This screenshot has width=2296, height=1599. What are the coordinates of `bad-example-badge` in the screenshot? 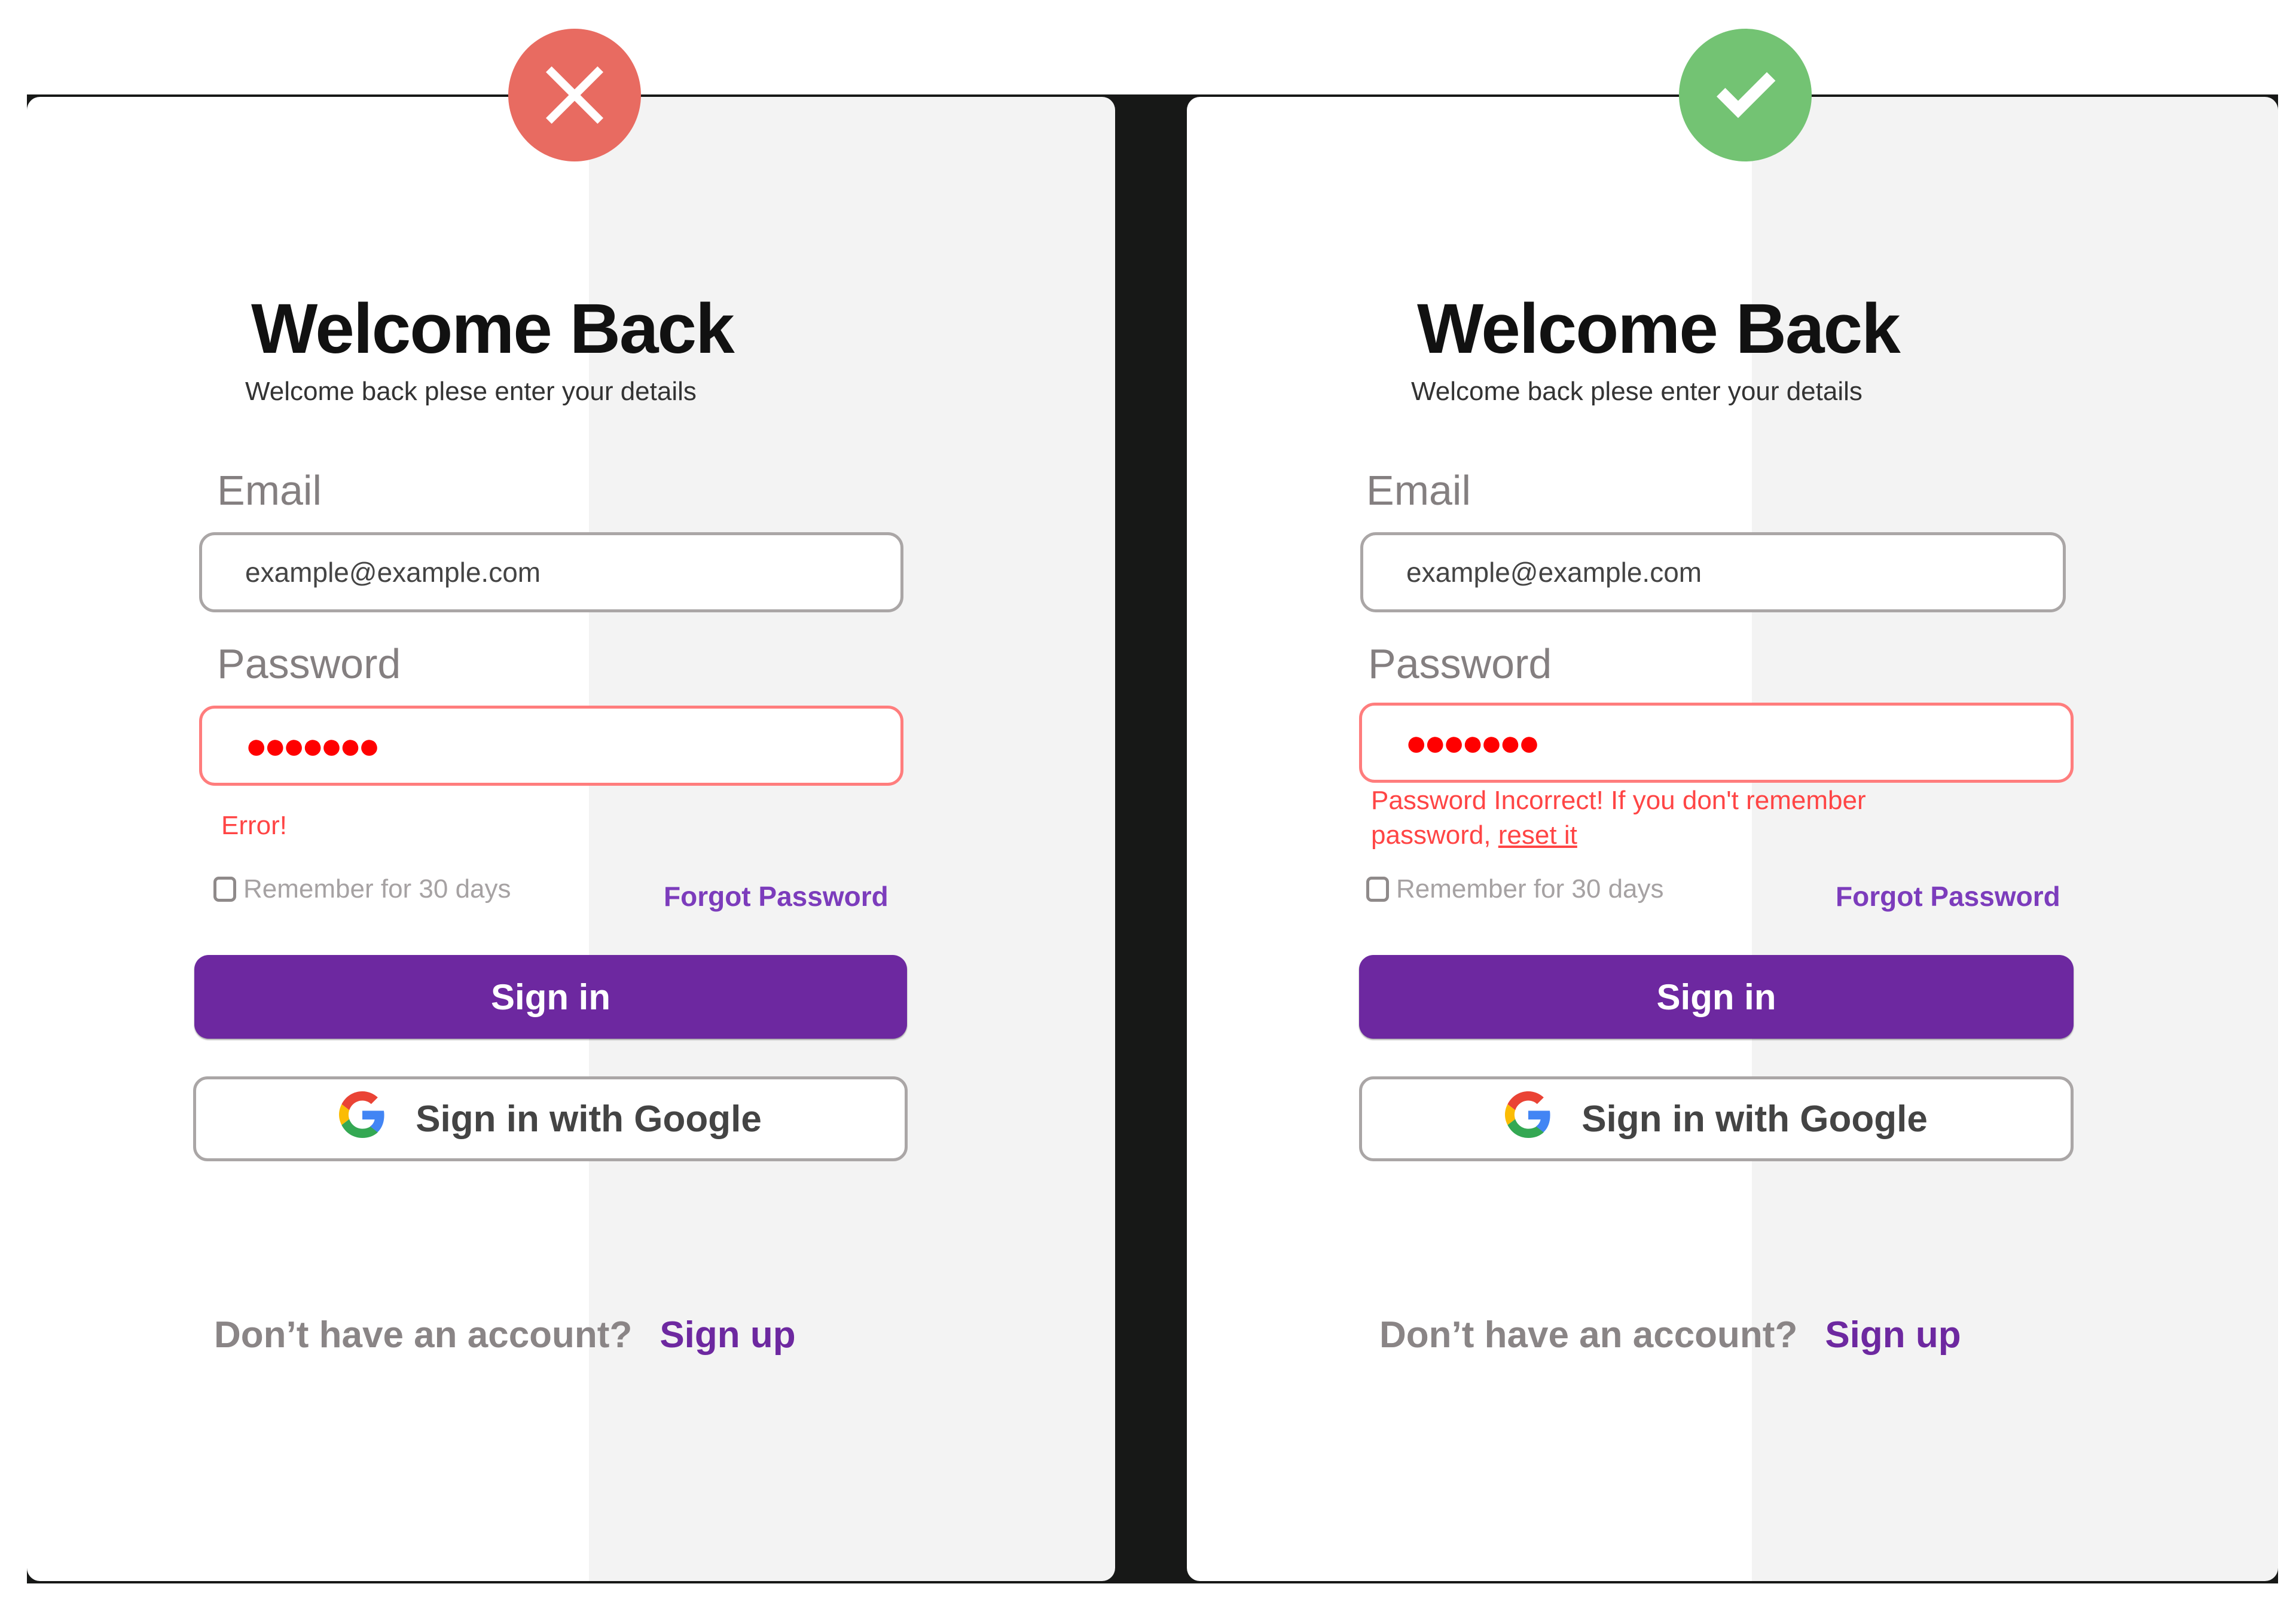 It's located at (574, 95).